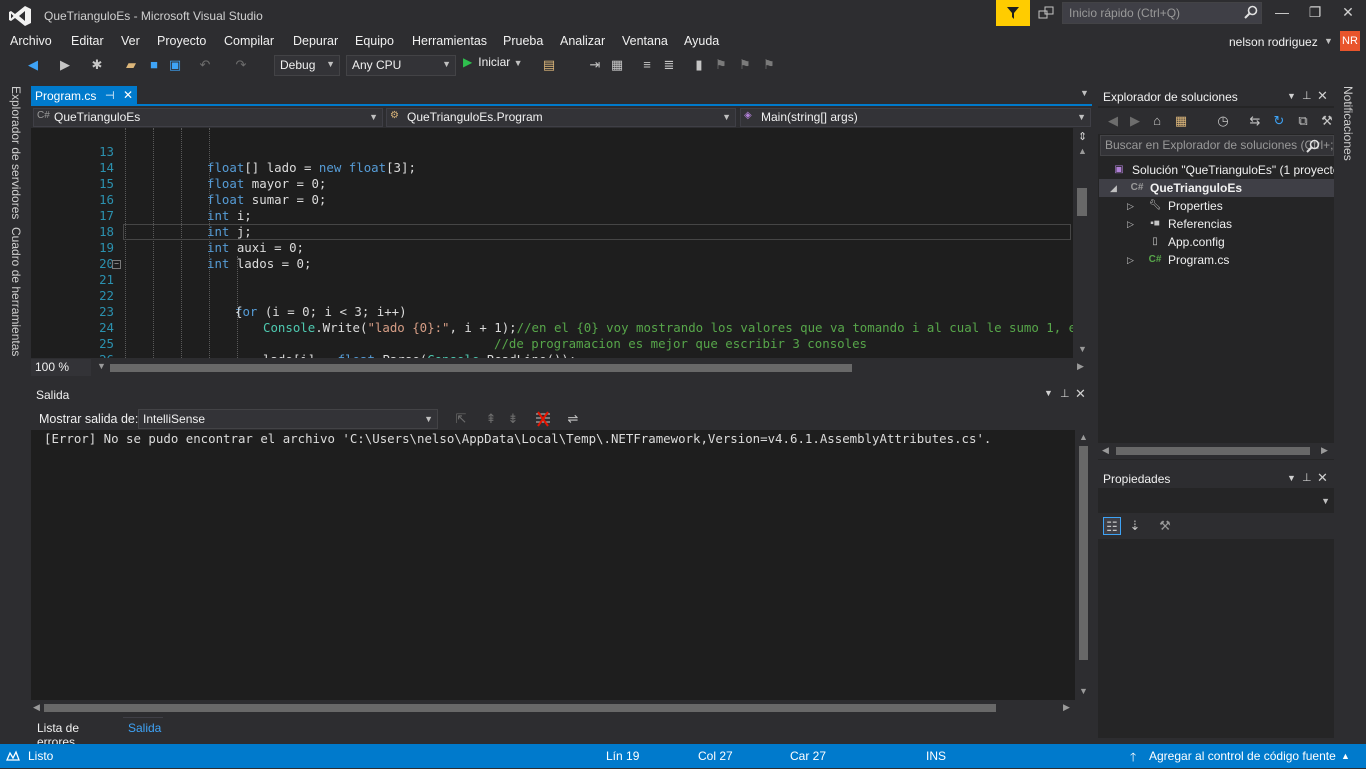 This screenshot has width=1366, height=769. Describe the element at coordinates (374, 41) in the screenshot. I see `menu-equipo: Equipo` at that location.